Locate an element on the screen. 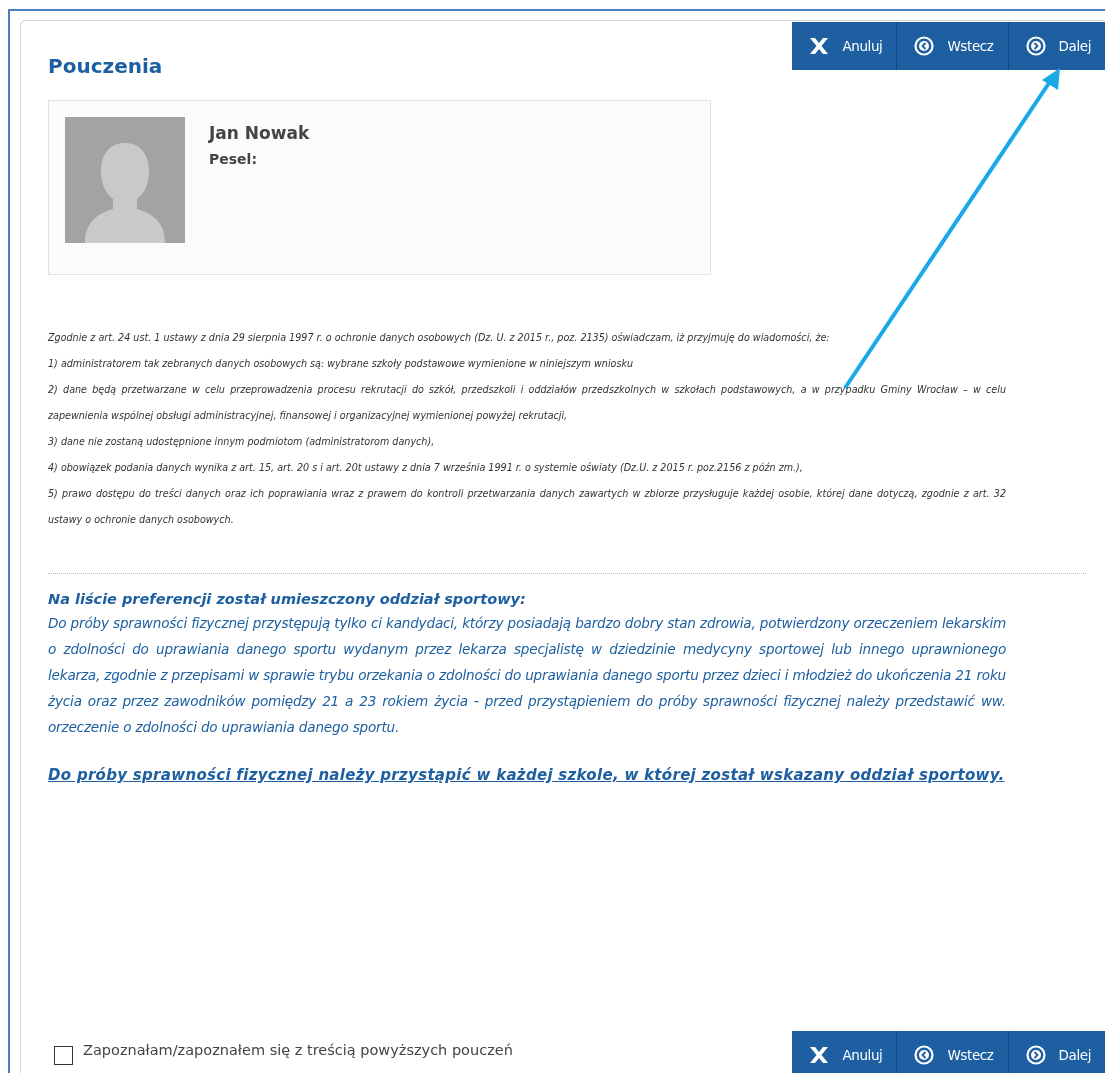 The height and width of the screenshot is (1073, 1105). notice-heading: Na liście preferencji został umieszczony oddział sportowy: is located at coordinates (287, 599).